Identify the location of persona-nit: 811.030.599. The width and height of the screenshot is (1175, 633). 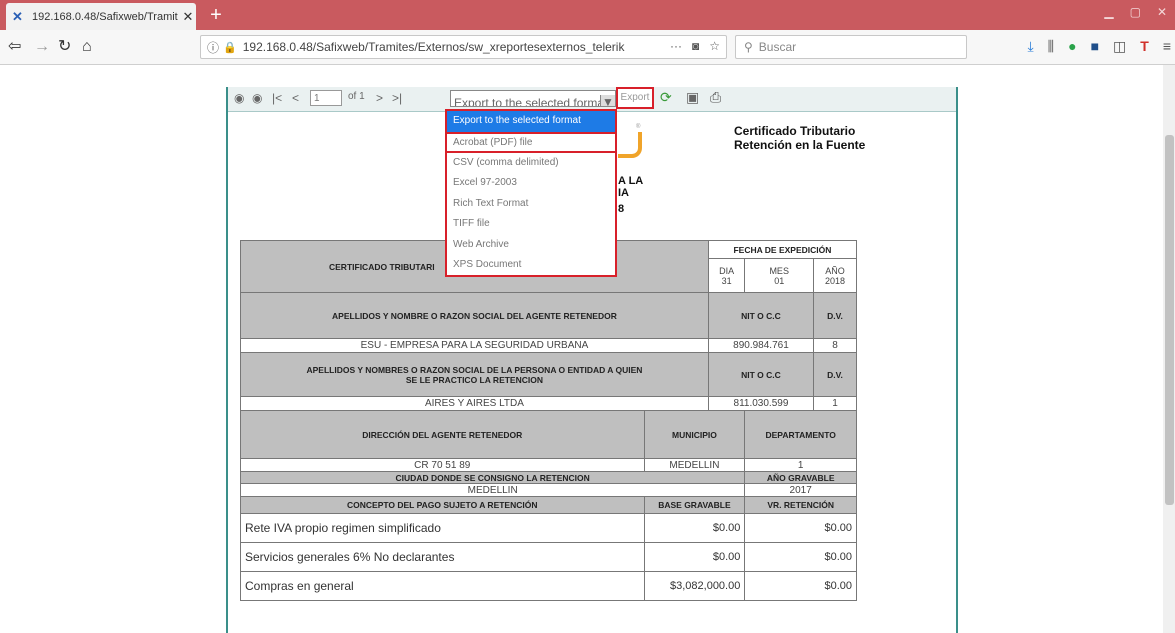
(761, 403).